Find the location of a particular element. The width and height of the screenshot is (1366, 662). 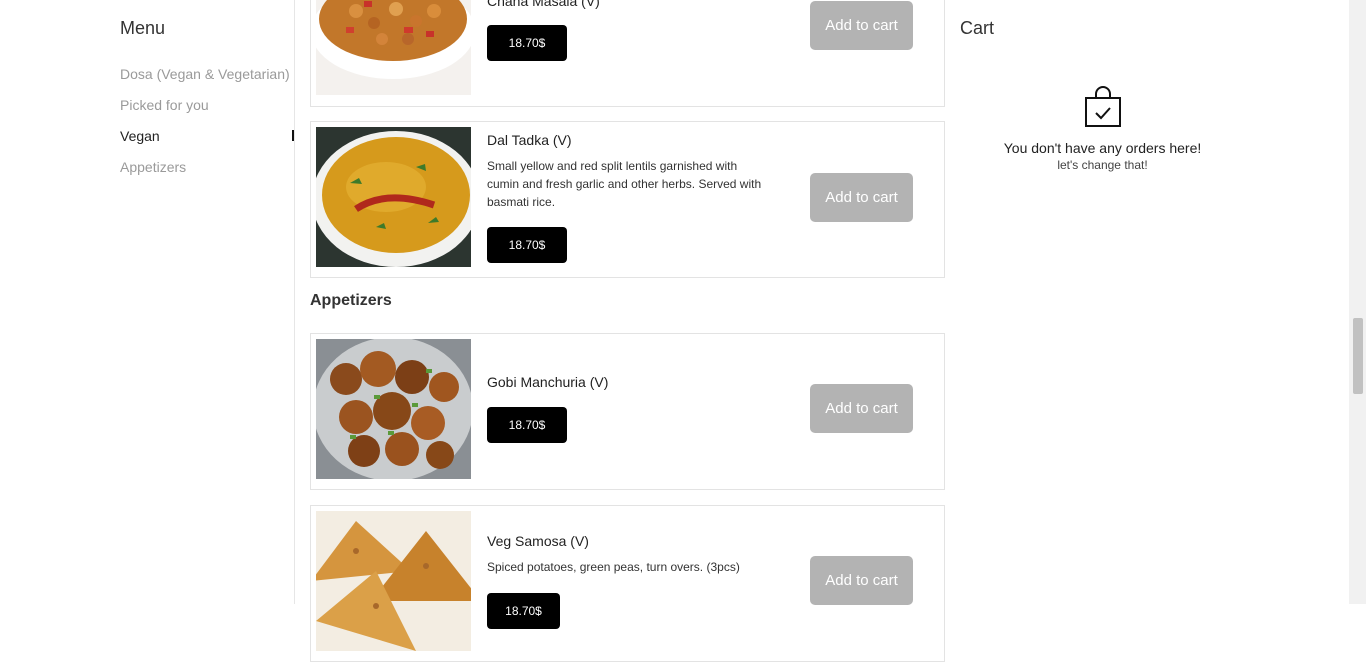

product-image-dal-tadka is located at coordinates (393, 197).